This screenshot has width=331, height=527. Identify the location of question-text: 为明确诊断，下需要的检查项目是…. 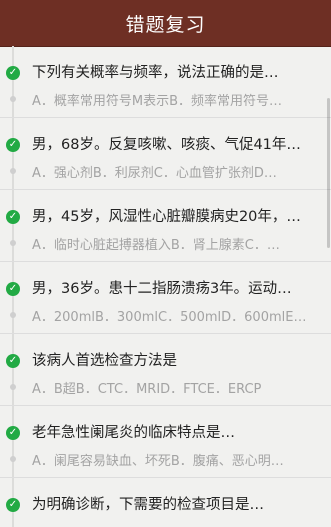
(148, 505).